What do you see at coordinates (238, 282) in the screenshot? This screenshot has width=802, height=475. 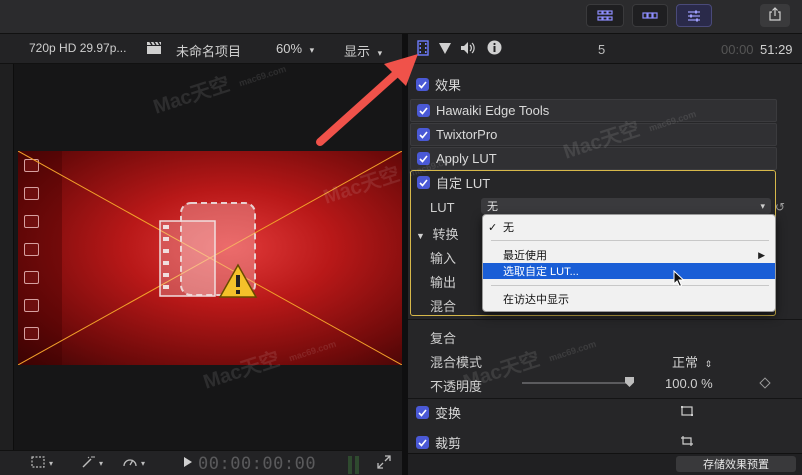 I see `warning-icon` at bounding box center [238, 282].